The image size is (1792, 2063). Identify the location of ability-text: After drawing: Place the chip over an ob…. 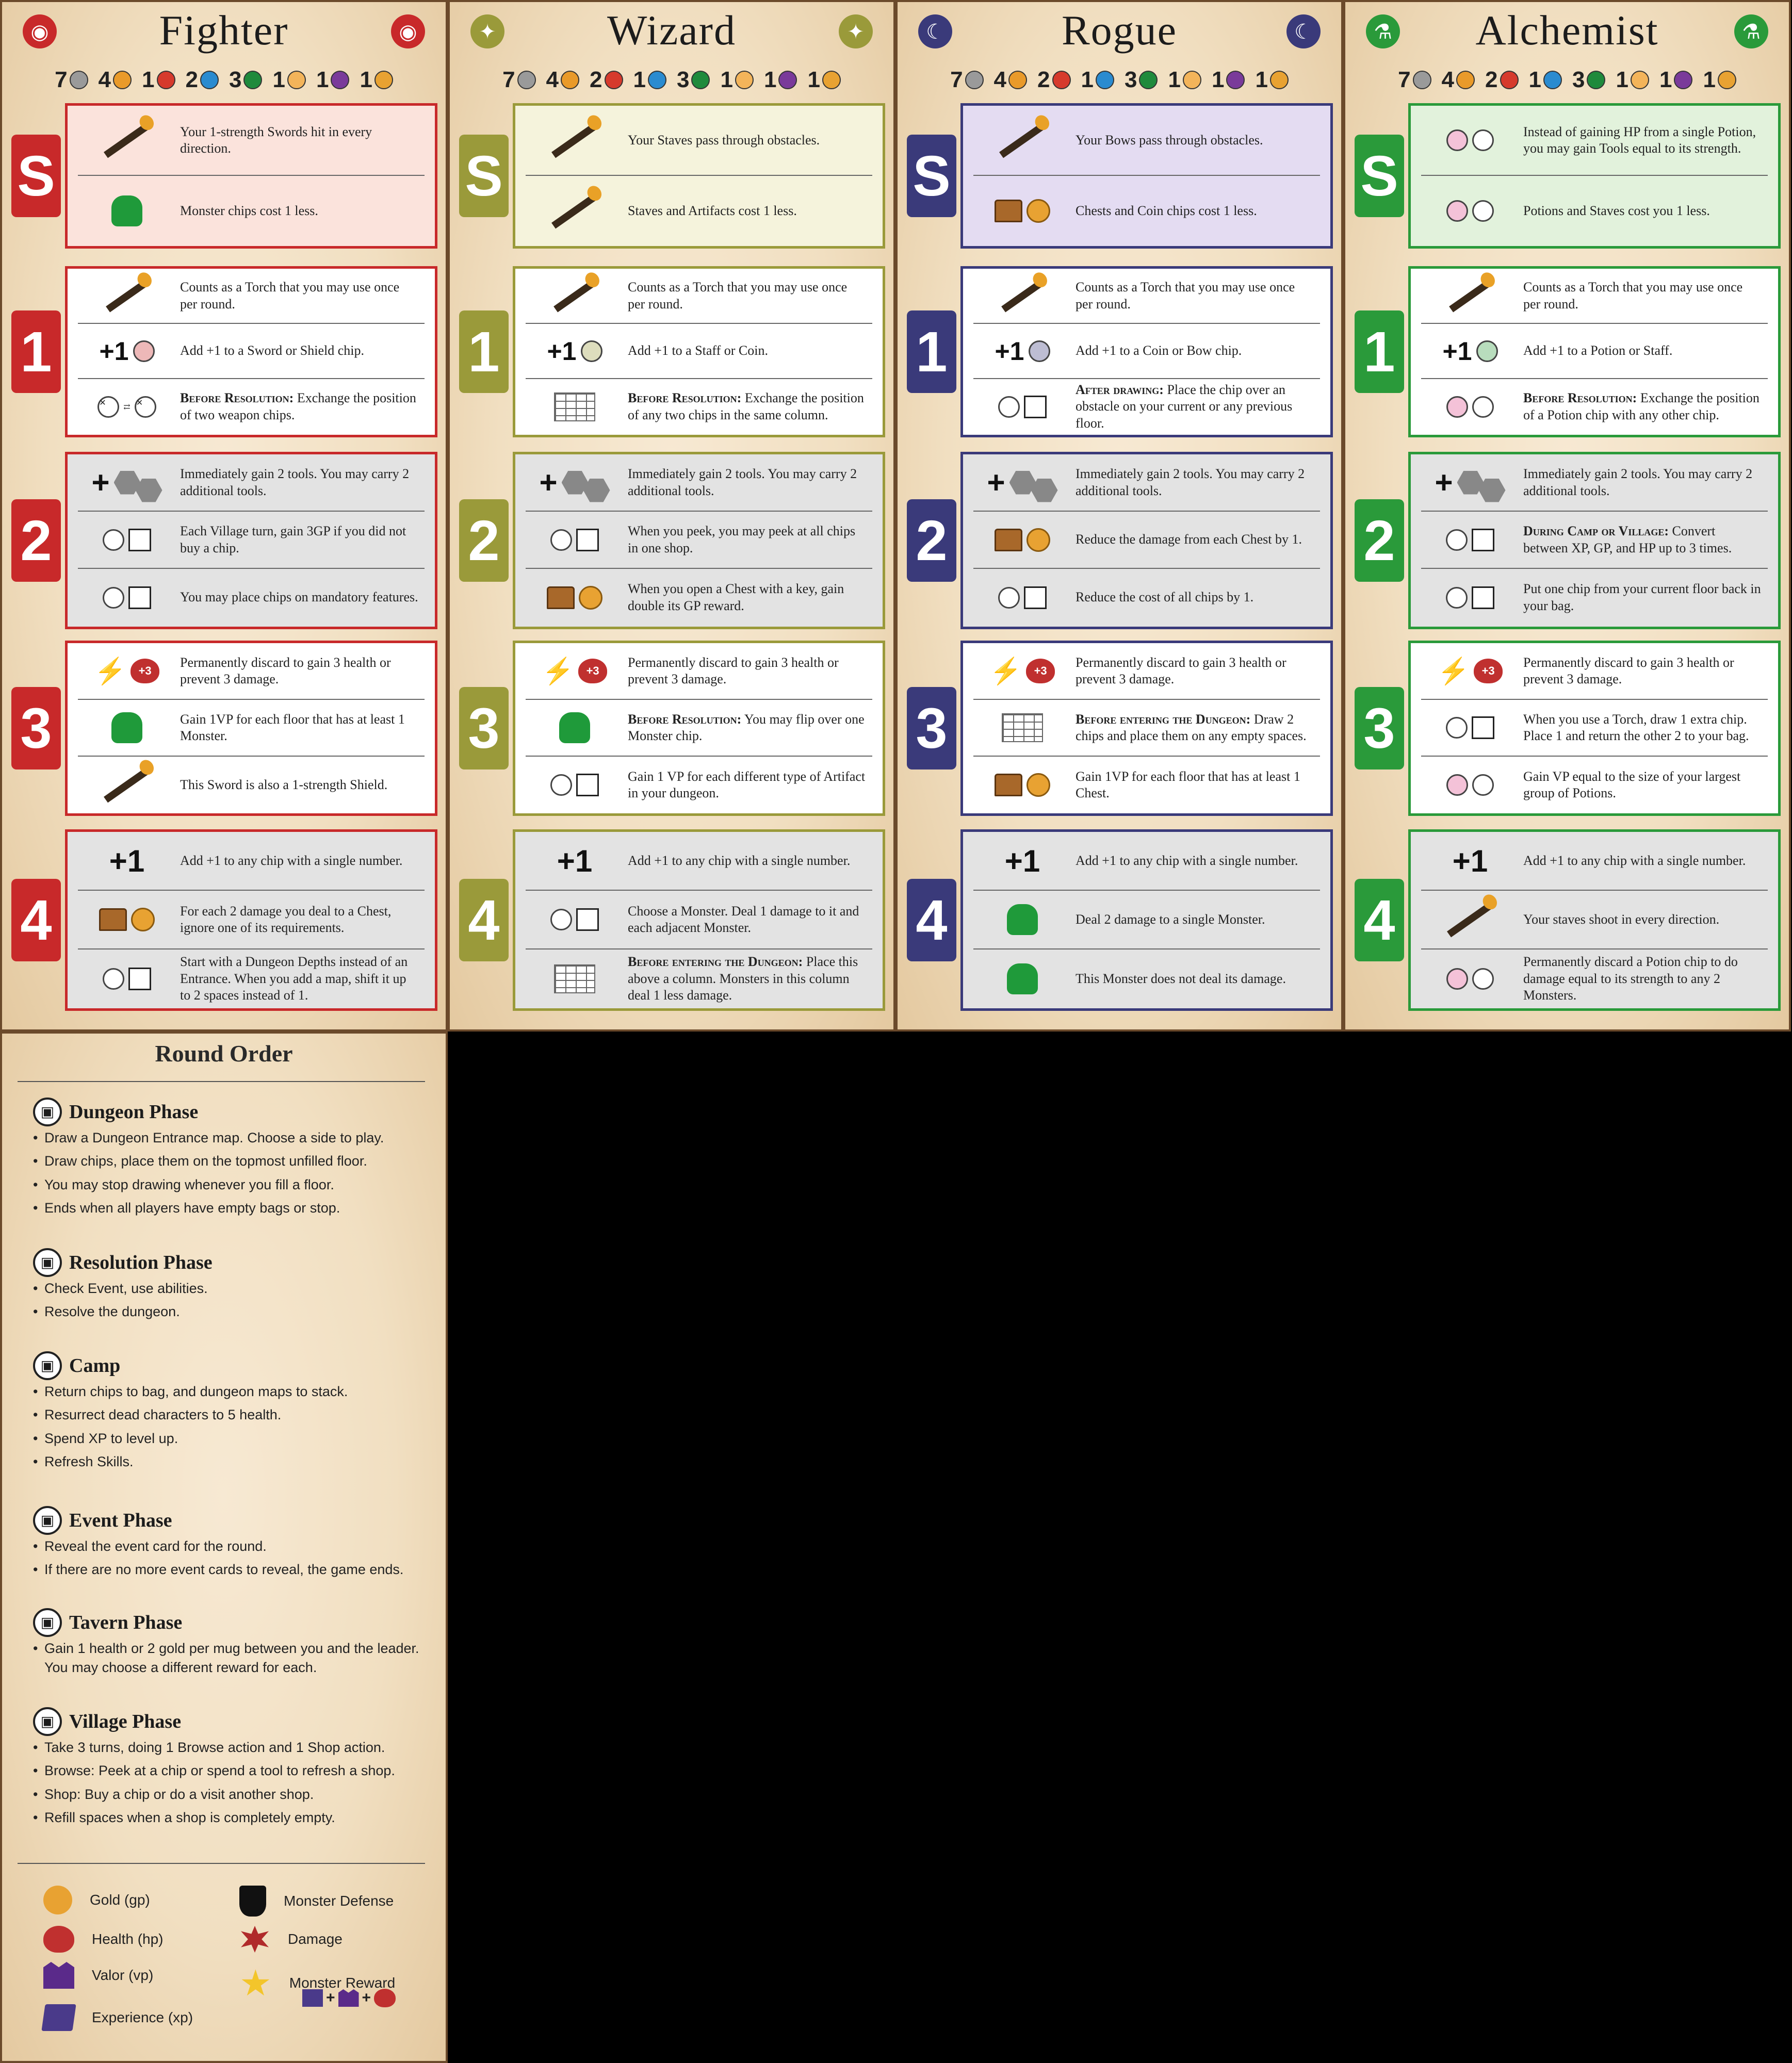
(1184, 407).